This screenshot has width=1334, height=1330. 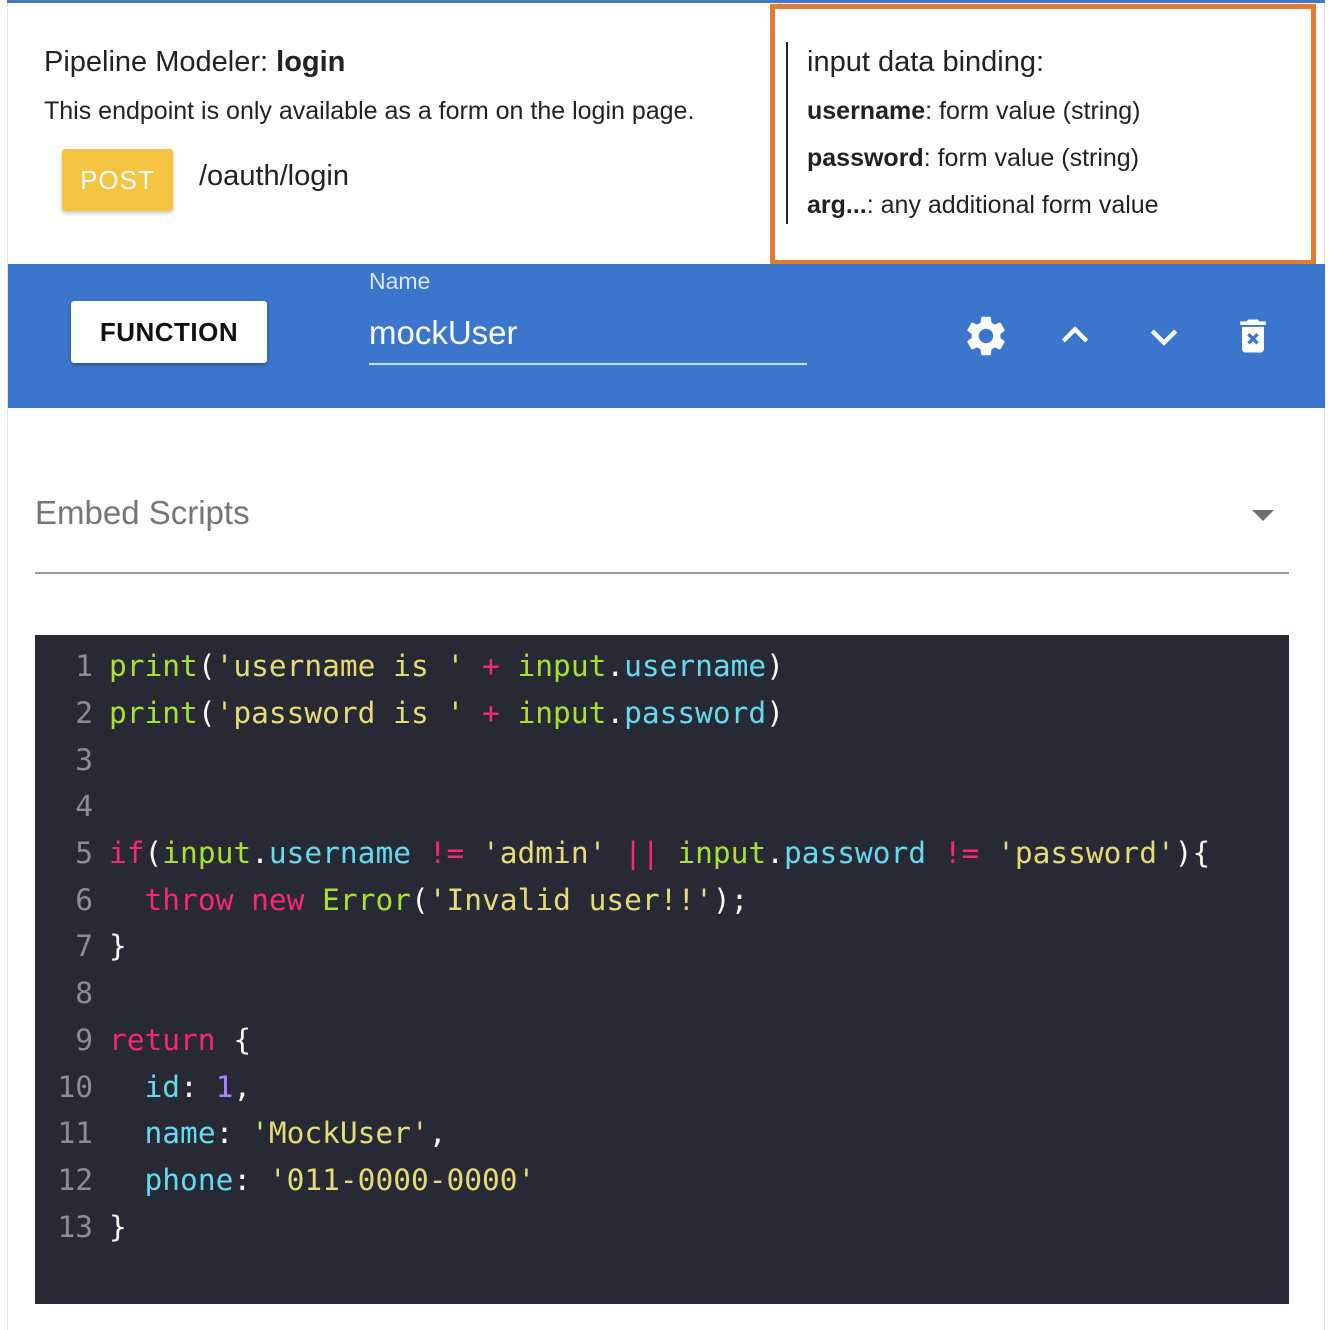 What do you see at coordinates (926, 62) in the screenshot?
I see `binding-title: input data binding:` at bounding box center [926, 62].